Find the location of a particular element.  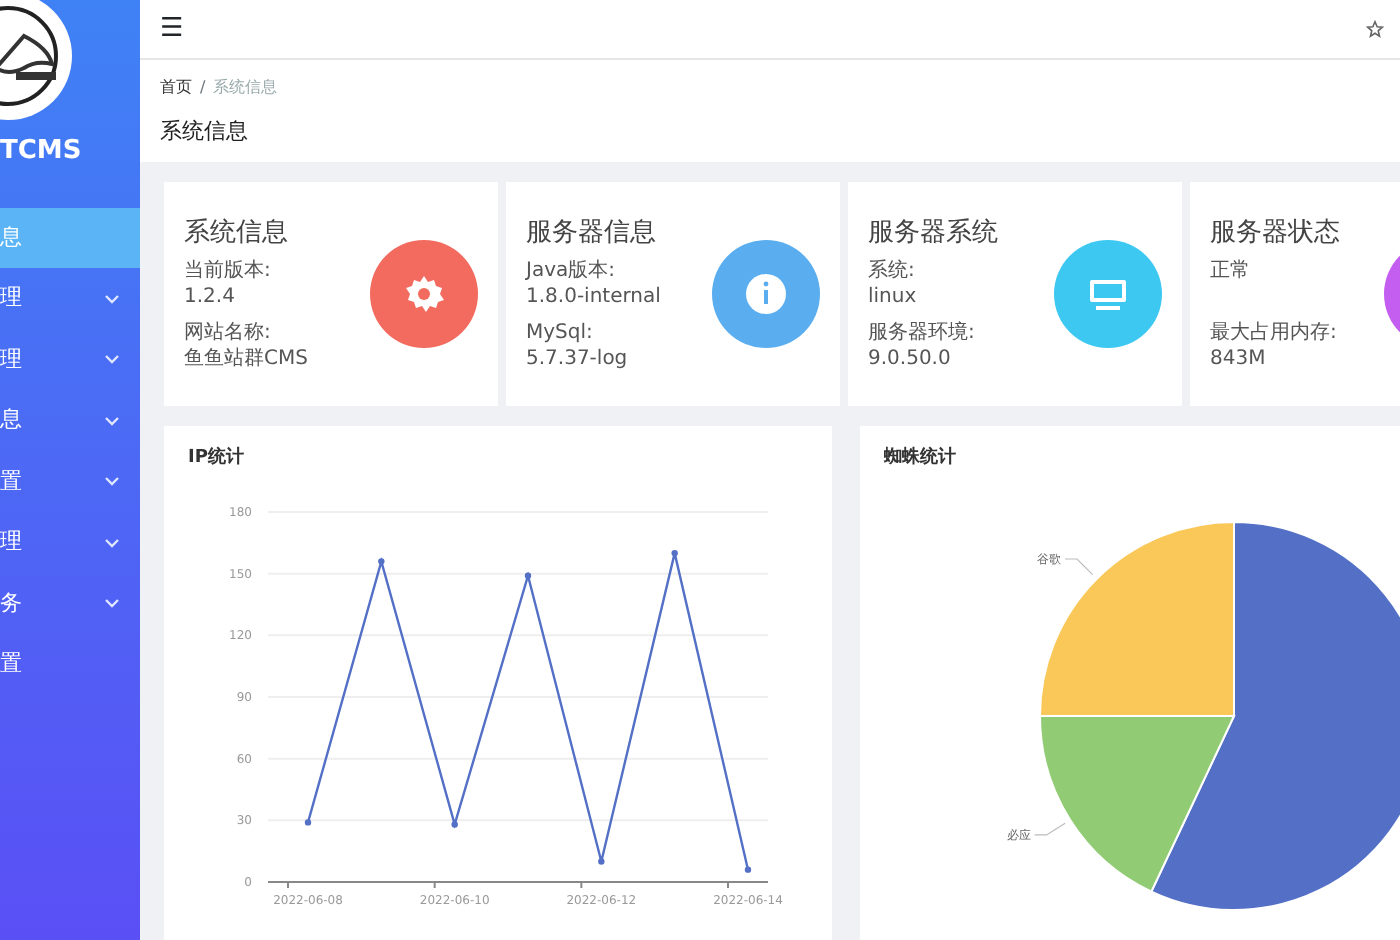

card-title: 服务器信息 is located at coordinates (592, 234).